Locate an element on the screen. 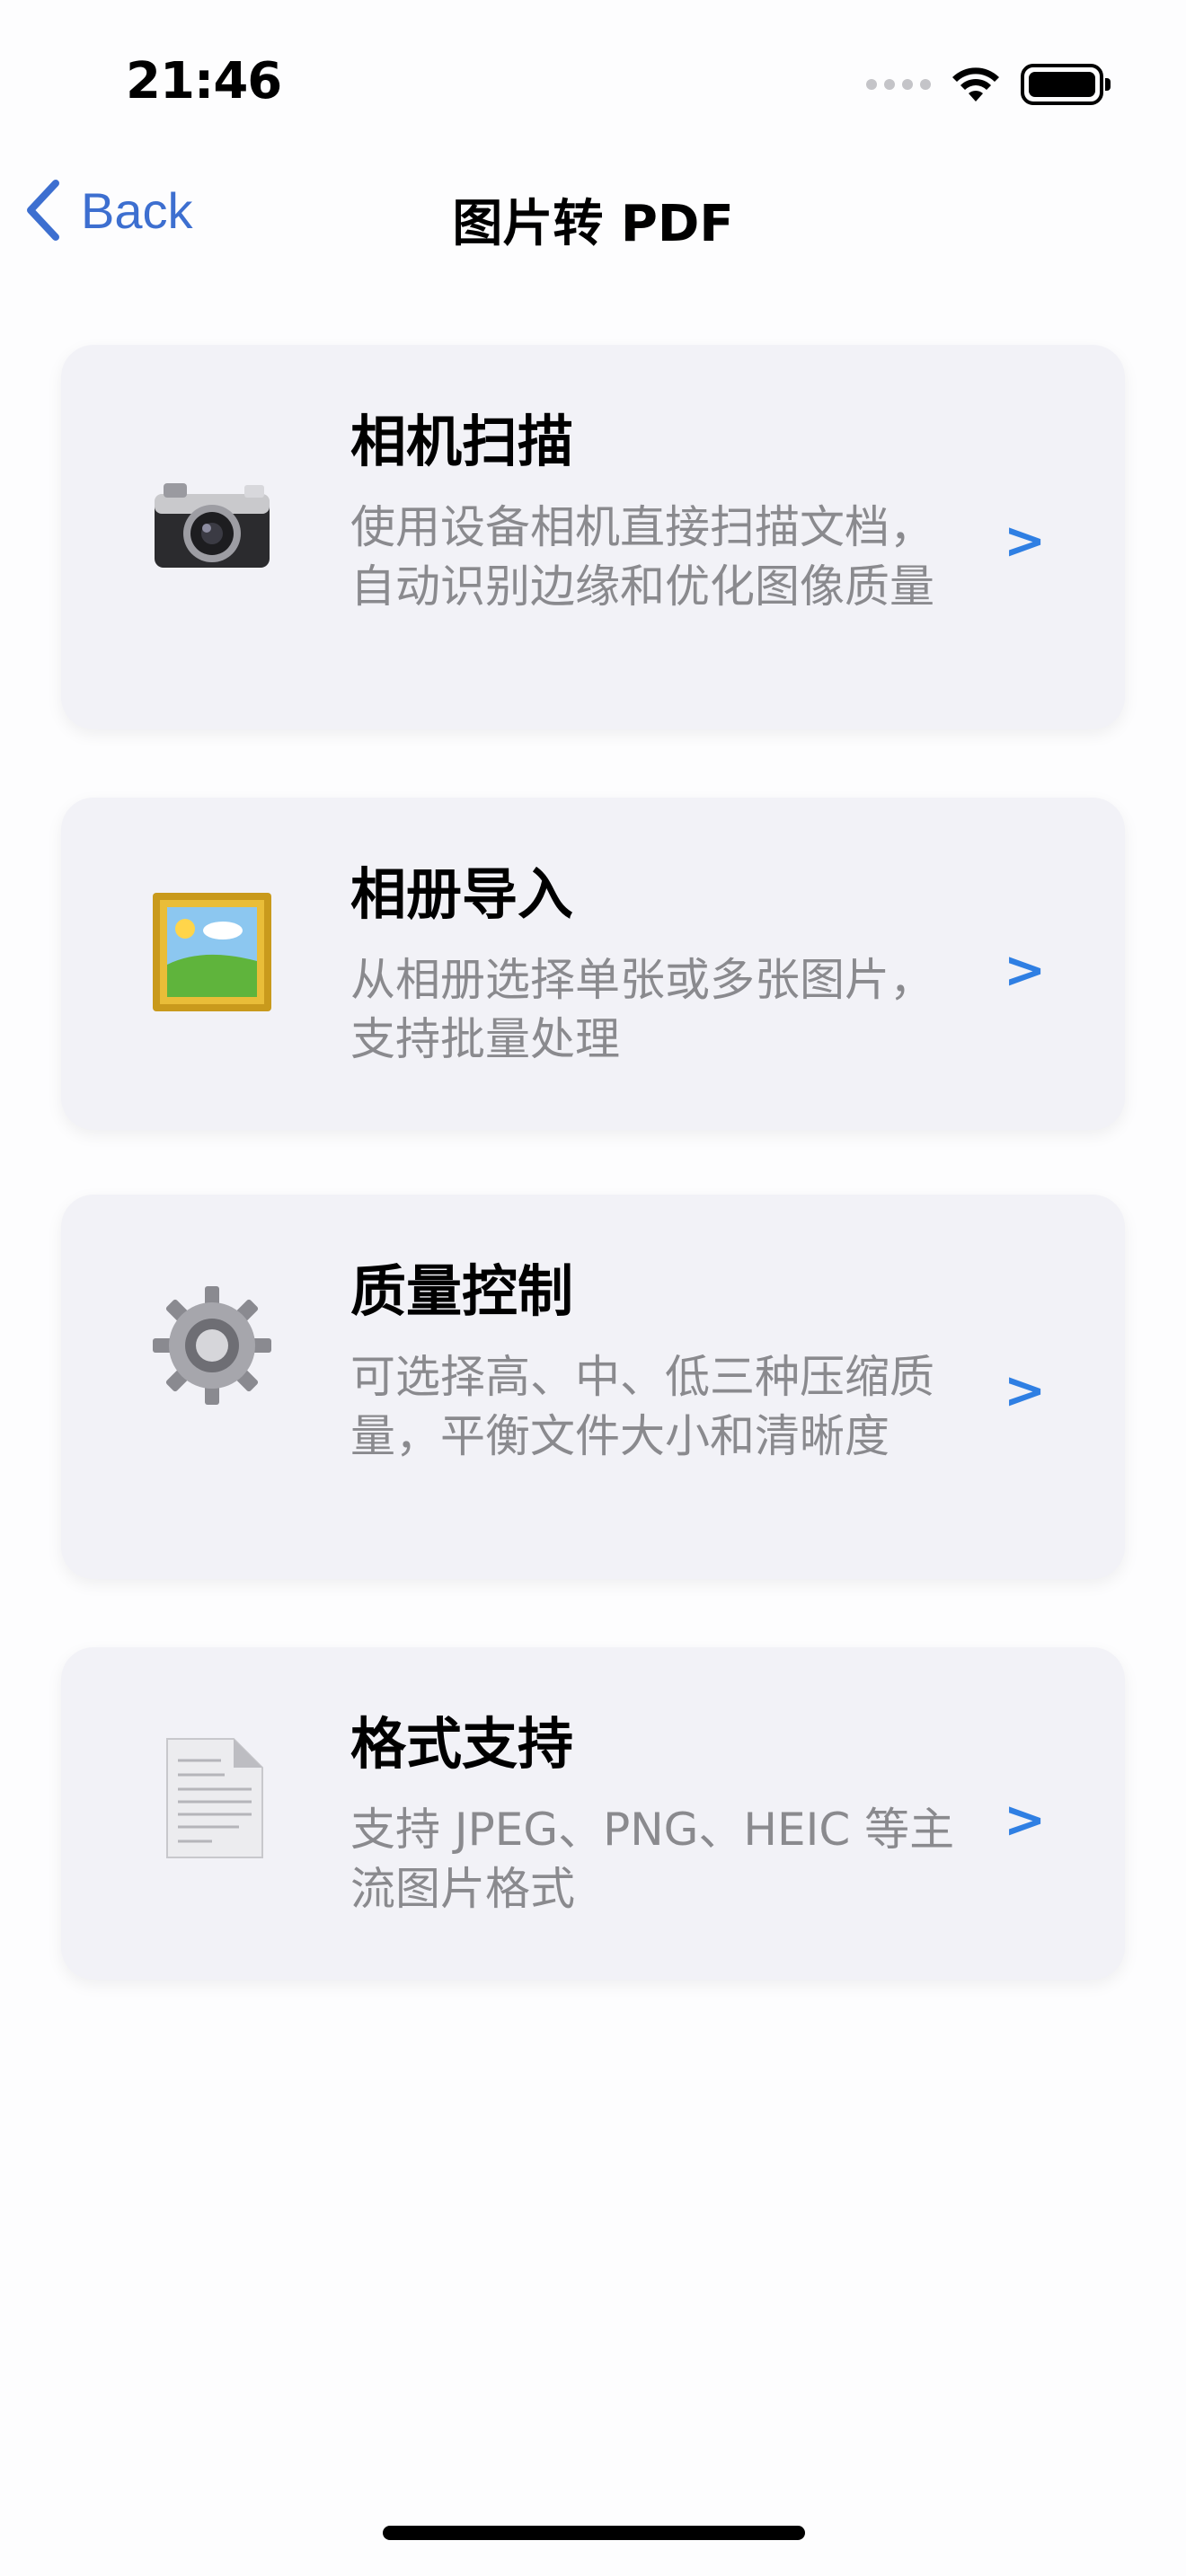 This screenshot has height=2576, width=1186. feature-title: 相册导入 is located at coordinates (462, 894).